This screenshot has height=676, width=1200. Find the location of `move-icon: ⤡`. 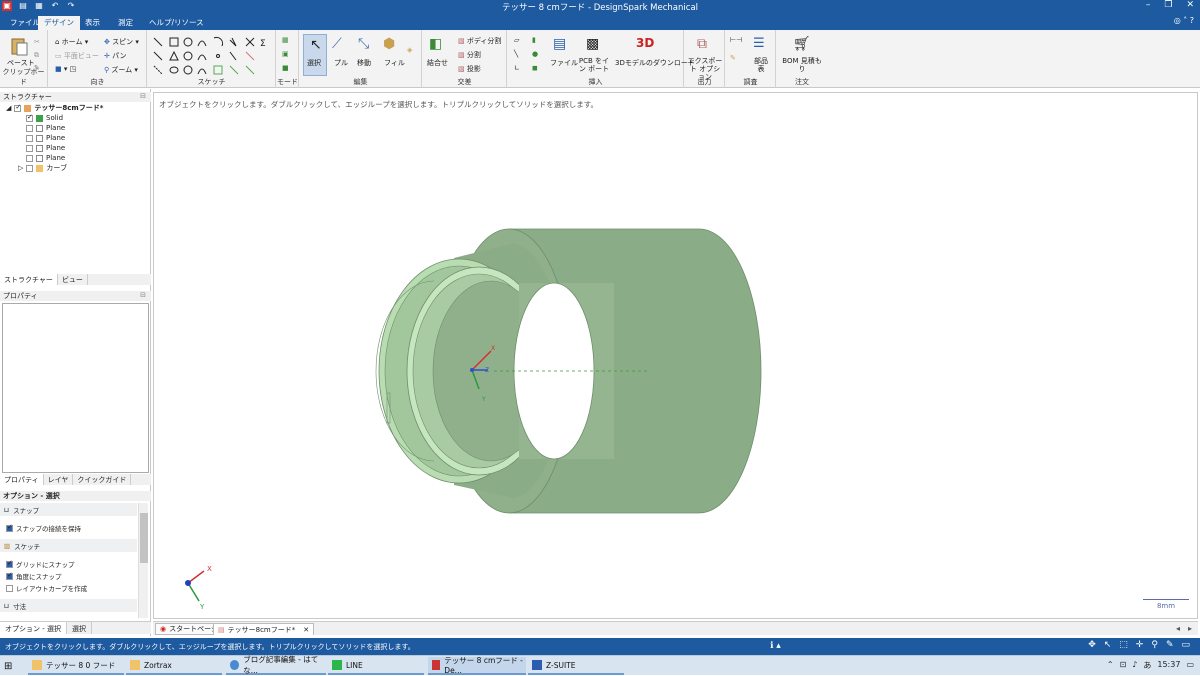

move-icon: ⤡ is located at coordinates (363, 44).